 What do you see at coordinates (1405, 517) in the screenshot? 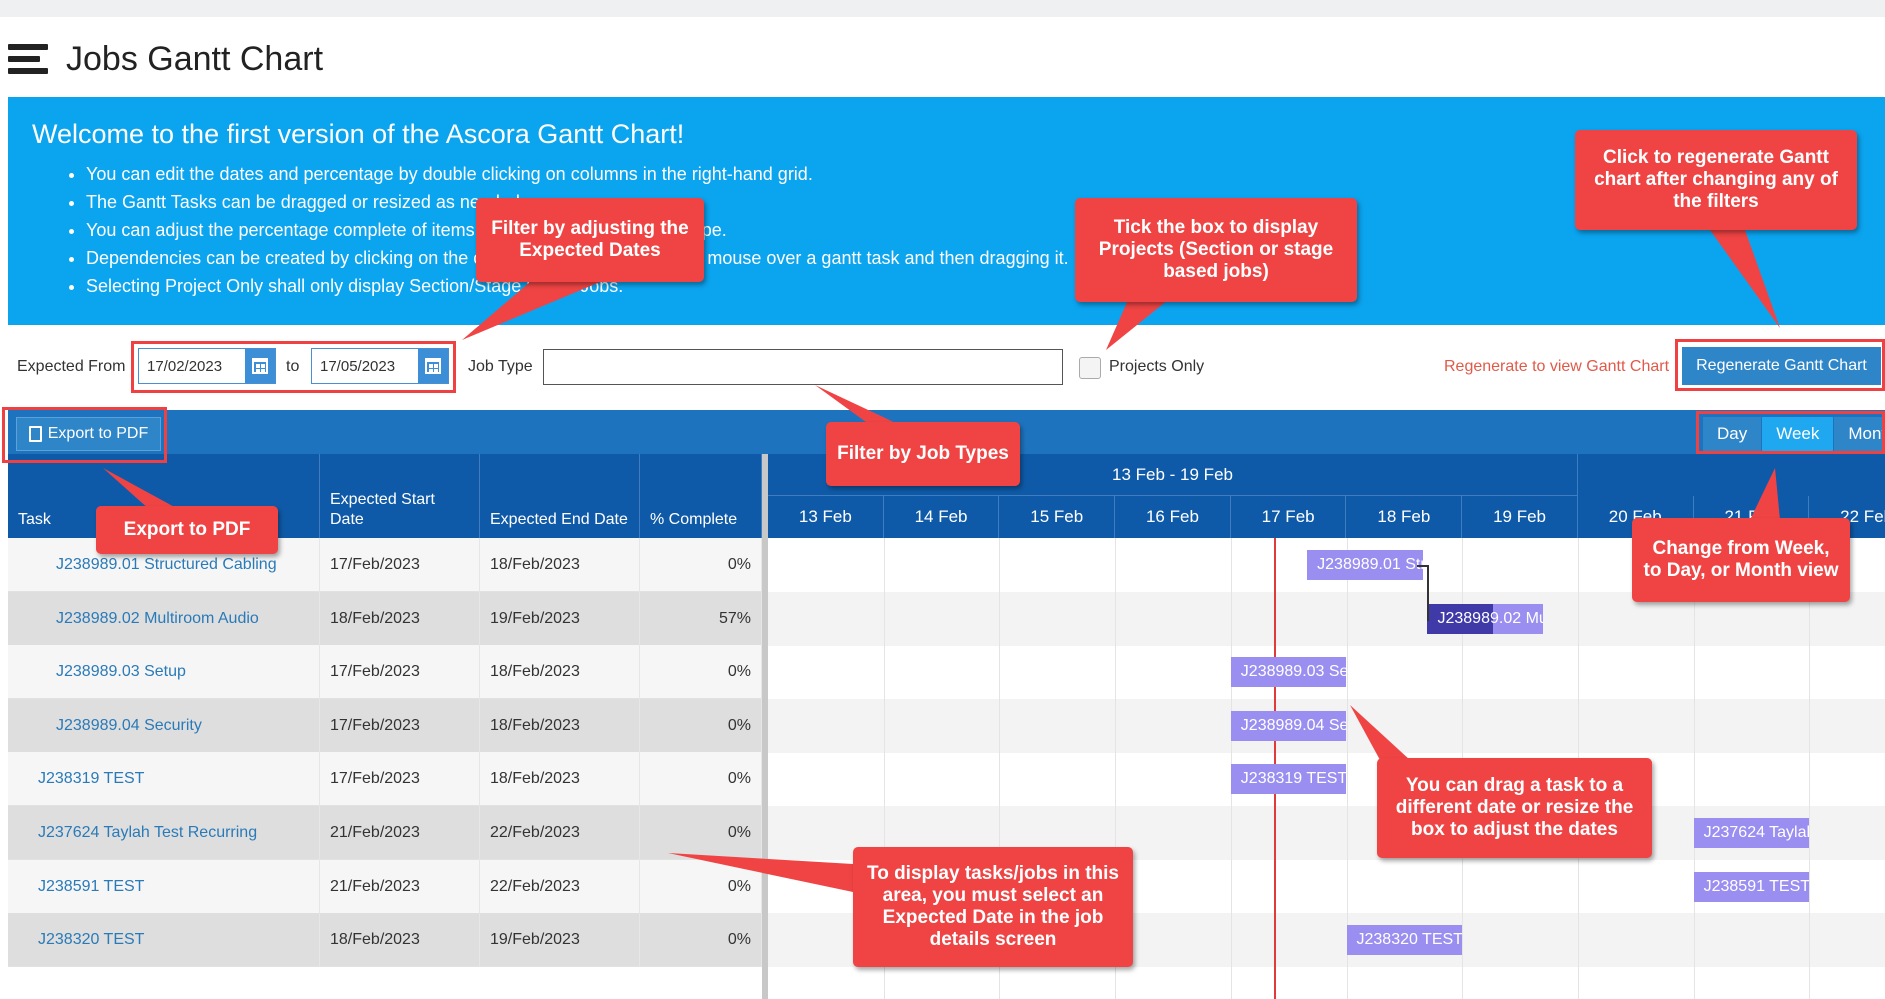
I see `timeline-day-header: 18 Feb` at bounding box center [1405, 517].